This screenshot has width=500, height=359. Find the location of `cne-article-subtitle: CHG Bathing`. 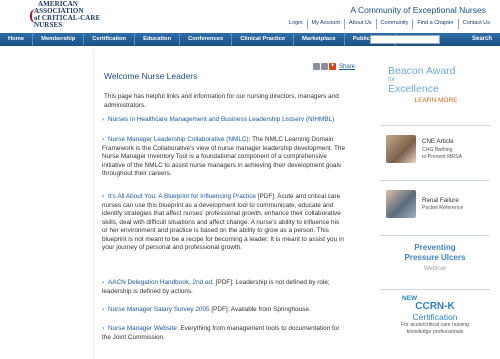

cne-article-subtitle: CHG Bathing is located at coordinates (437, 150).